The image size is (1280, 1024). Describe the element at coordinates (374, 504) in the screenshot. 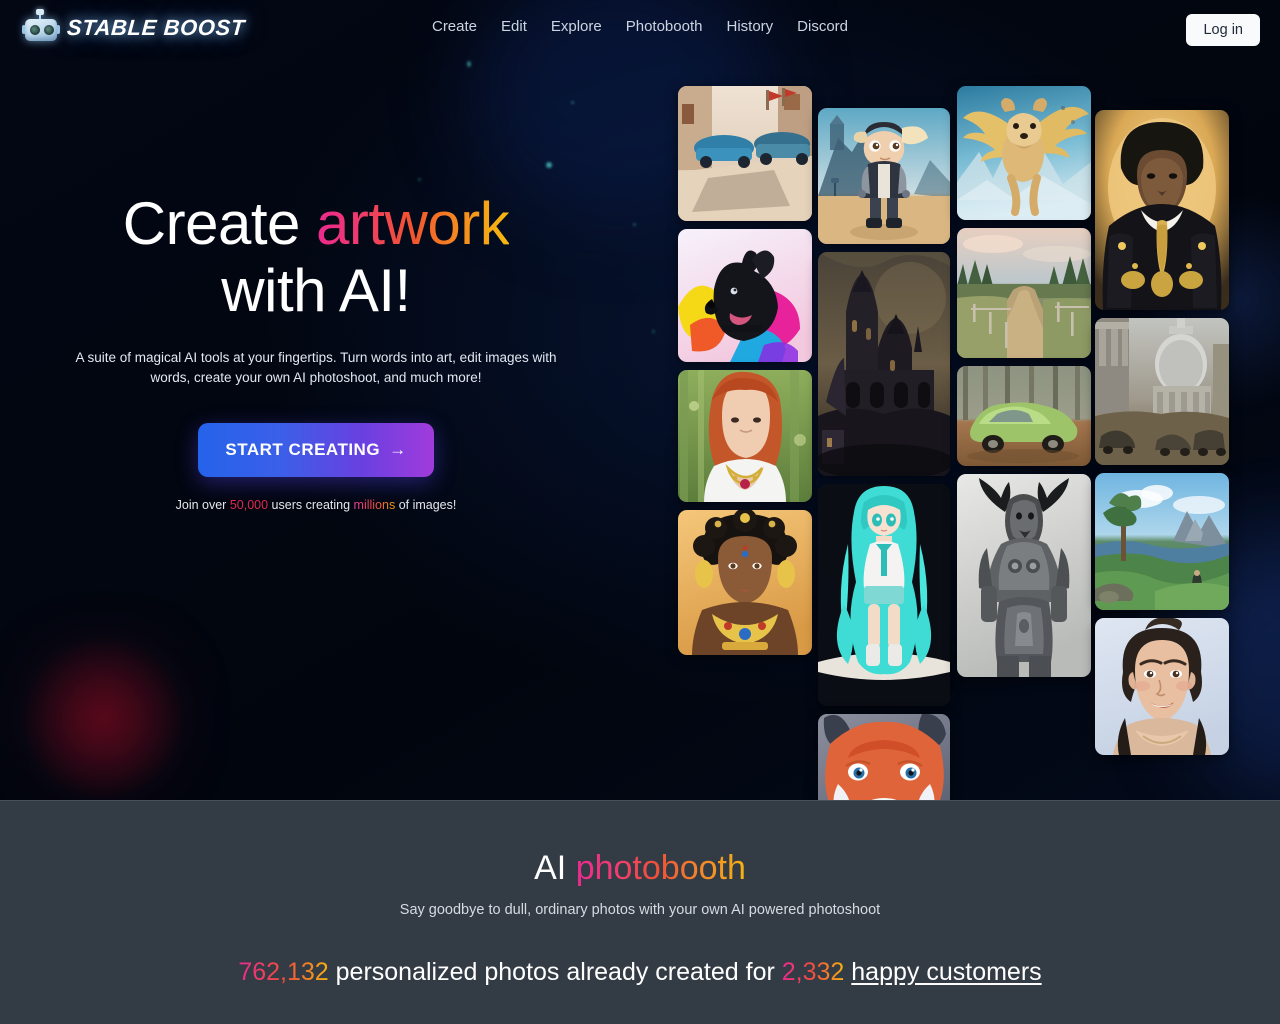

I see `join-millions: millions` at that location.